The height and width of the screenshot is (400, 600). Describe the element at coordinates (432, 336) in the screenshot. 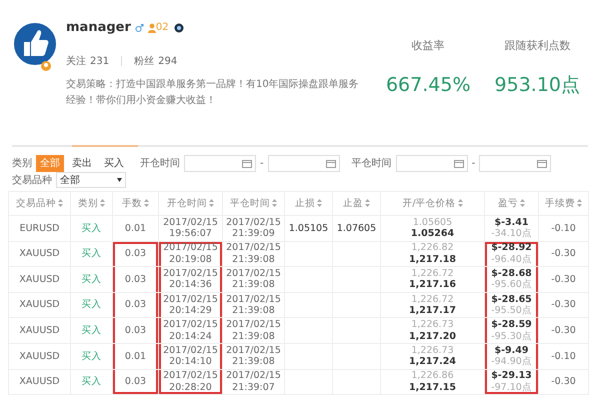

I see `close-price: 1,217.20` at that location.